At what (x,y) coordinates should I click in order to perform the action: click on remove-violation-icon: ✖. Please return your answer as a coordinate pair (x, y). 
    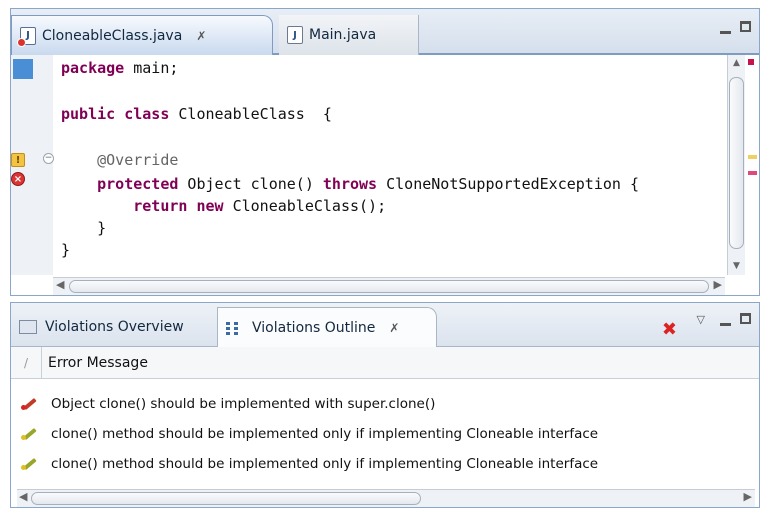
    Looking at the image, I should click on (669, 329).